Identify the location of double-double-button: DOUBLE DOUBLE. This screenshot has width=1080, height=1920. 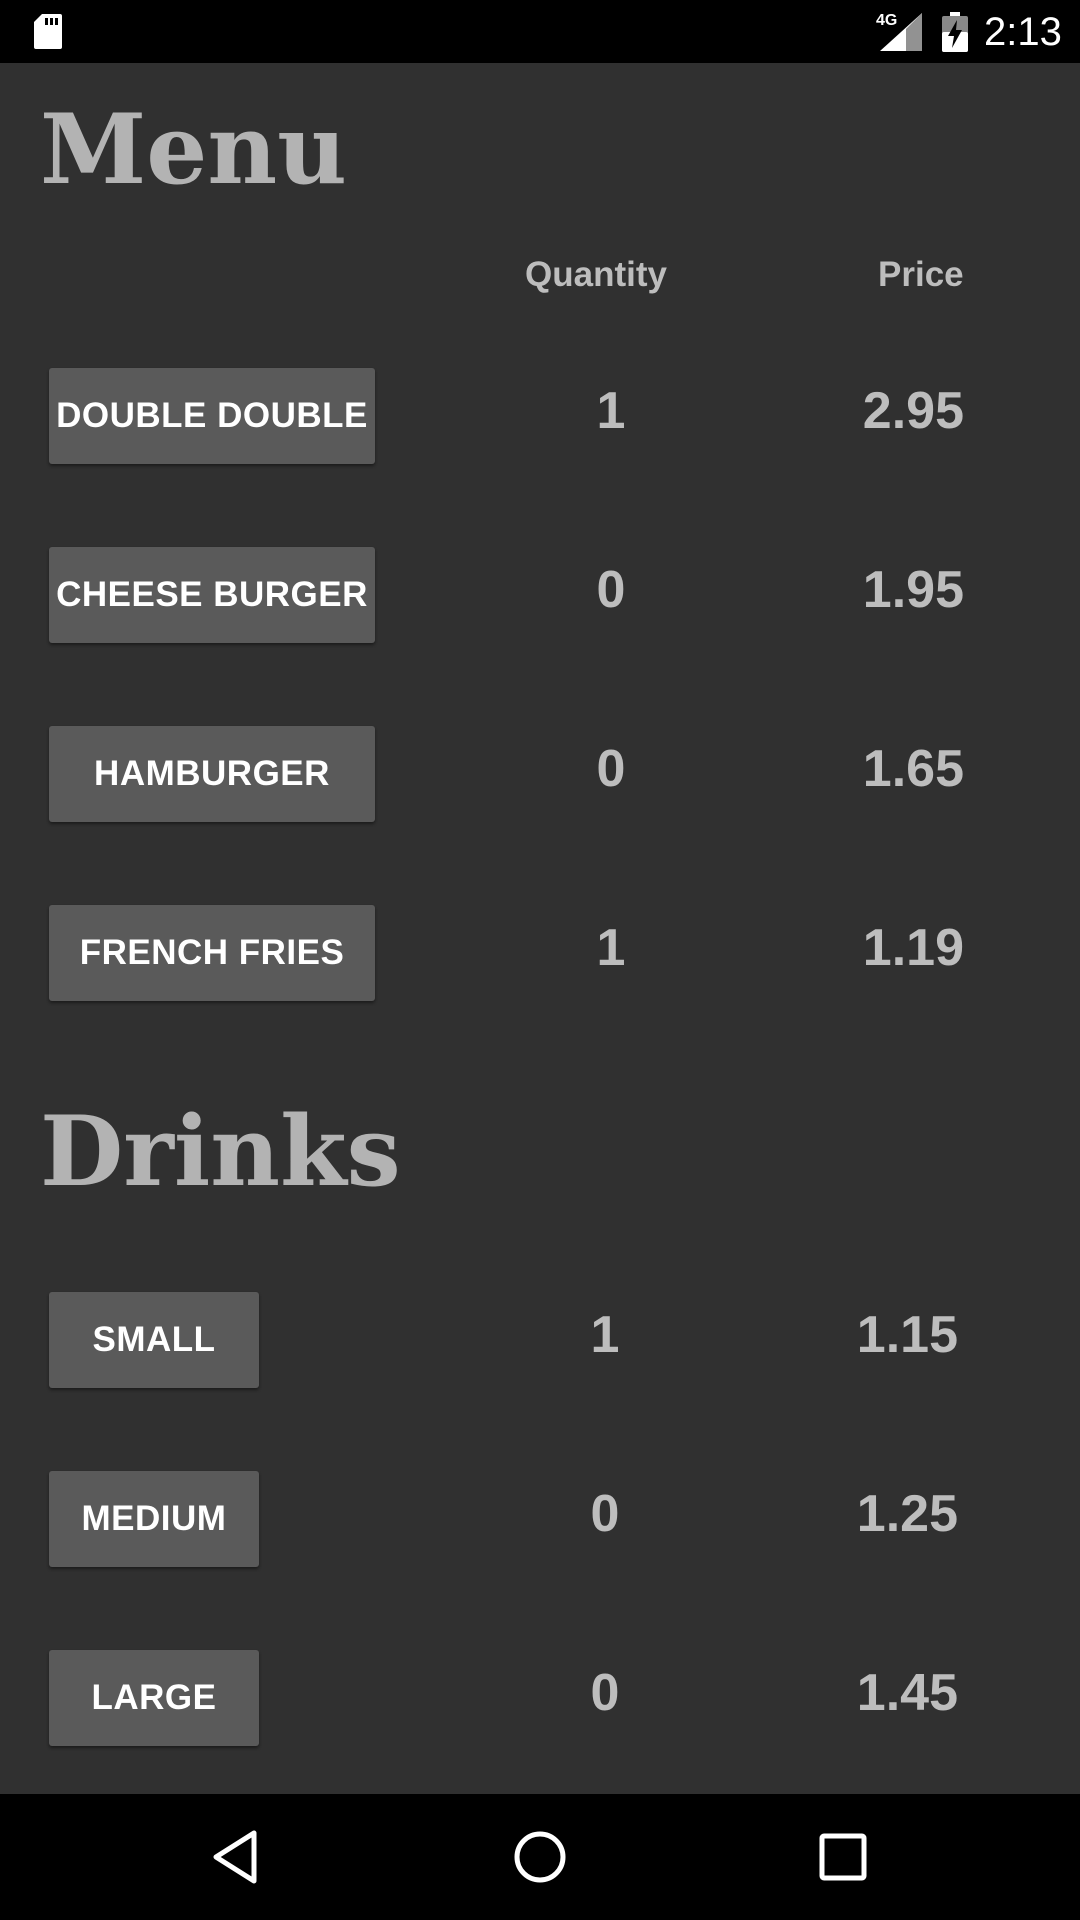
(212, 416).